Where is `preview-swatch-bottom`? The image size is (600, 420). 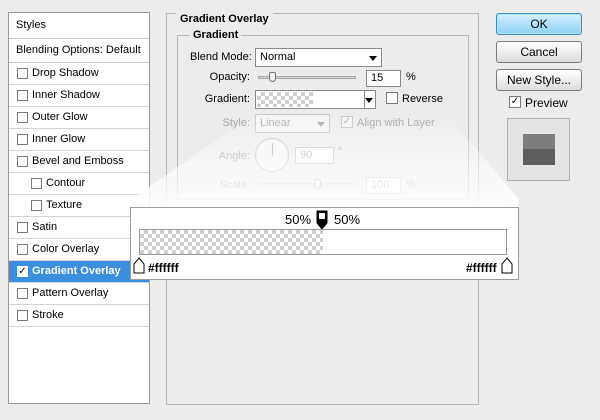
preview-swatch-bottom is located at coordinates (539, 157).